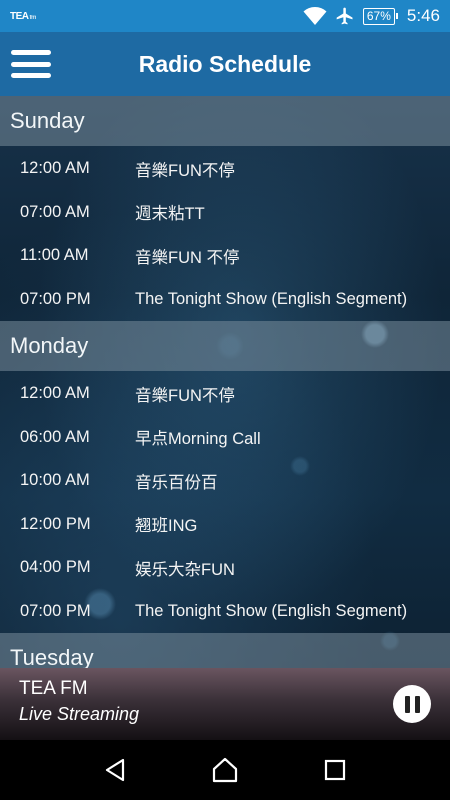 The width and height of the screenshot is (450, 800). I want to click on show-row: 11:00 AM 音樂FUN 不停, so click(225, 256).